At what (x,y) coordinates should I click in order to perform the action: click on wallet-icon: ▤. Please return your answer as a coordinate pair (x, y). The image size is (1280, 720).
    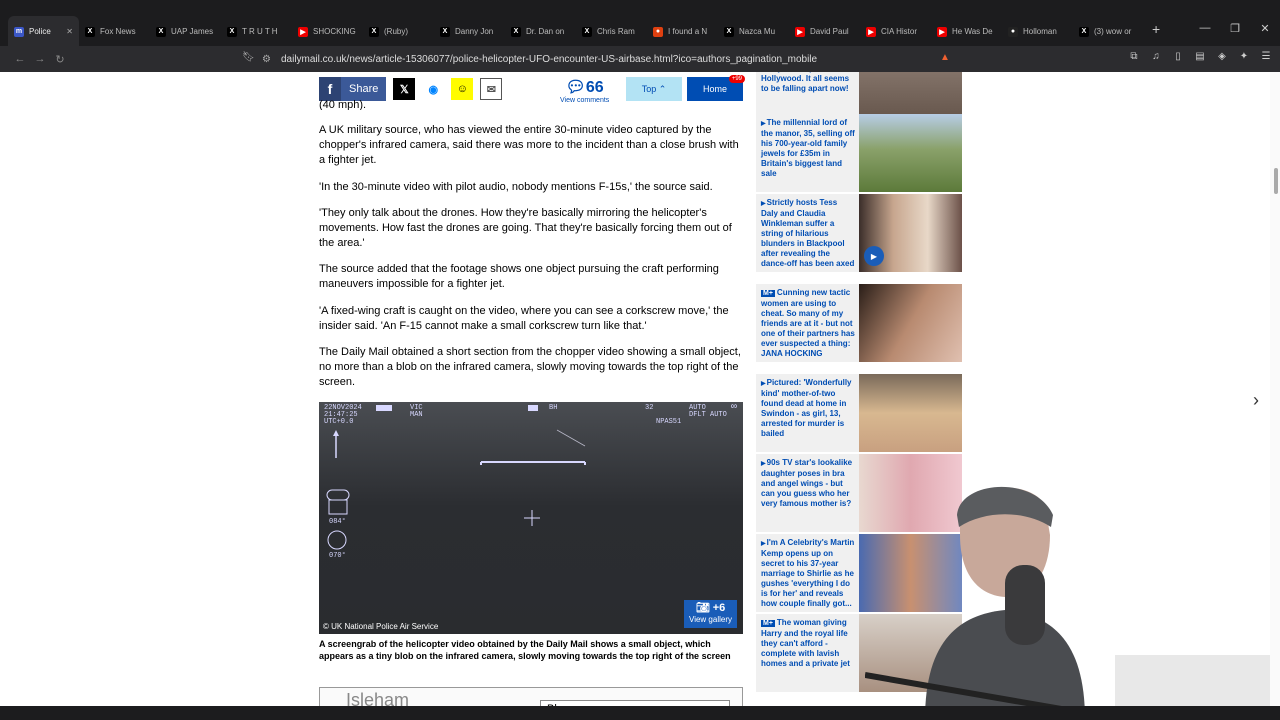
    Looking at the image, I should click on (1200, 56).